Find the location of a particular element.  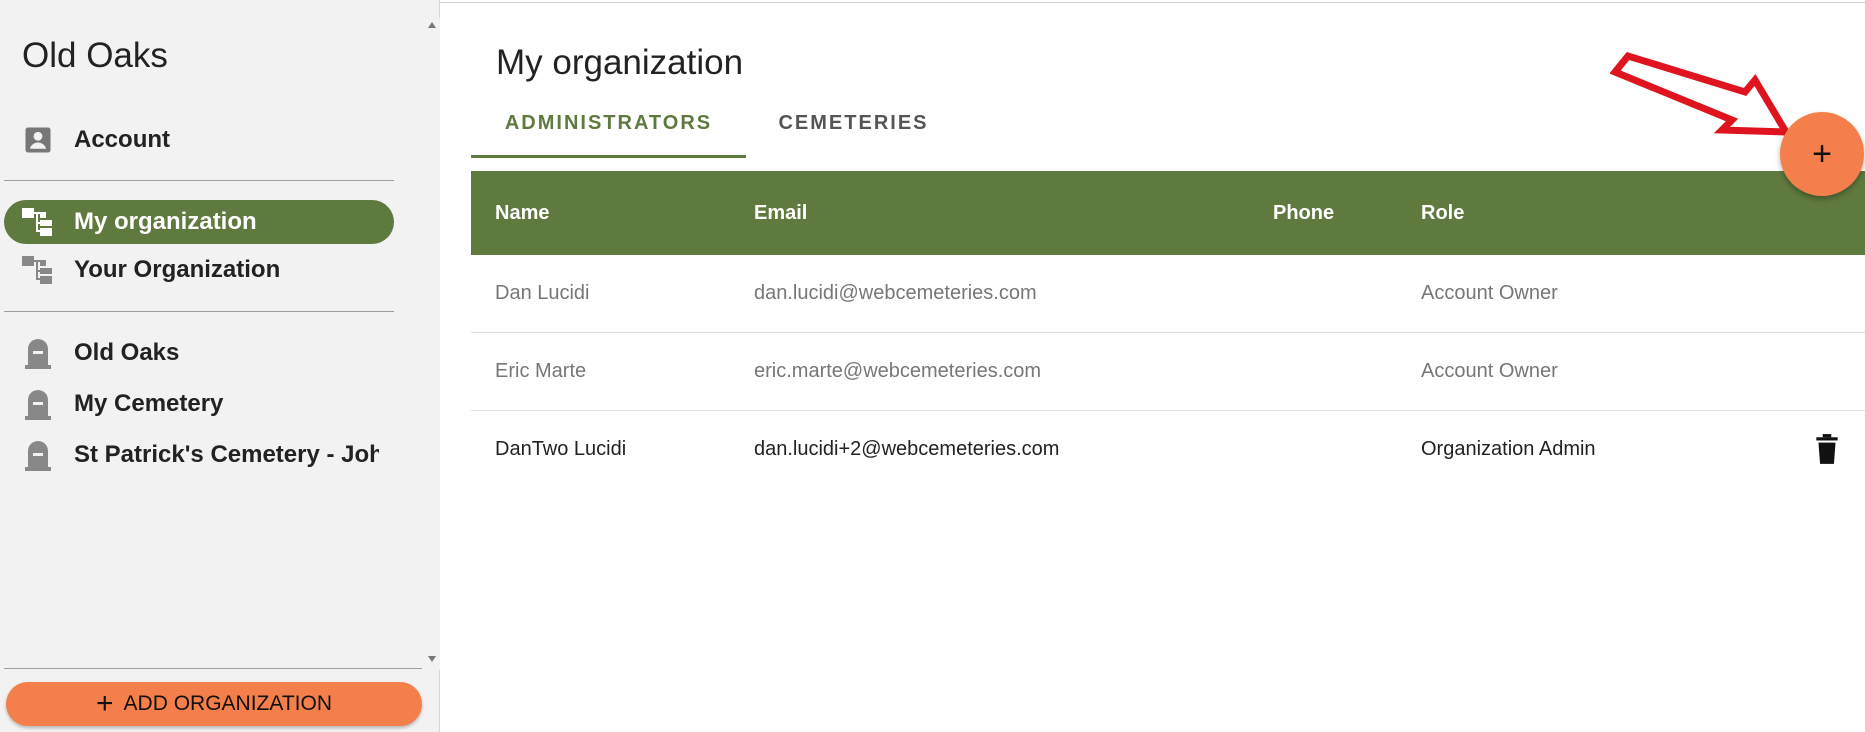

tab-label: ADMINISTRATORS is located at coordinates (608, 123).